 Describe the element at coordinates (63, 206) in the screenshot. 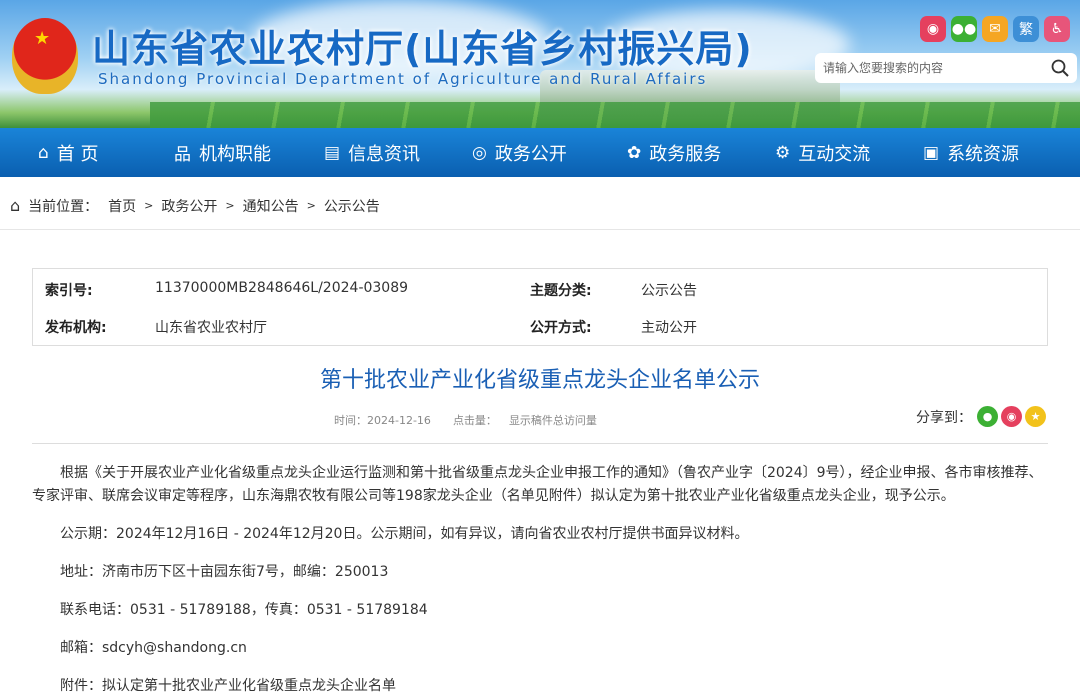

I see `breadcrumb-label: 当前位置：` at that location.